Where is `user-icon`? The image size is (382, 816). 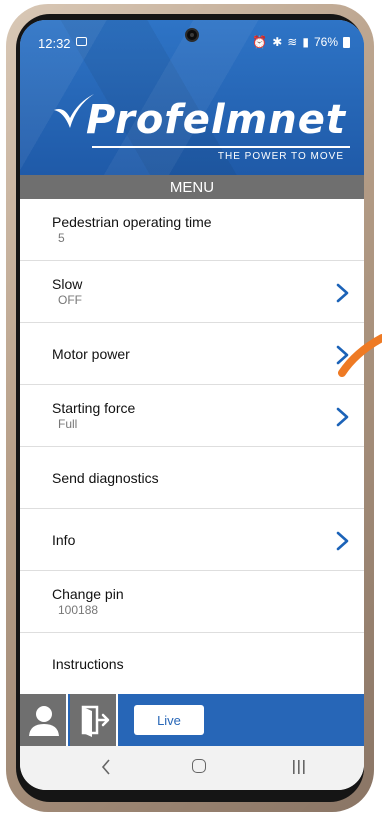 user-icon is located at coordinates (44, 721).